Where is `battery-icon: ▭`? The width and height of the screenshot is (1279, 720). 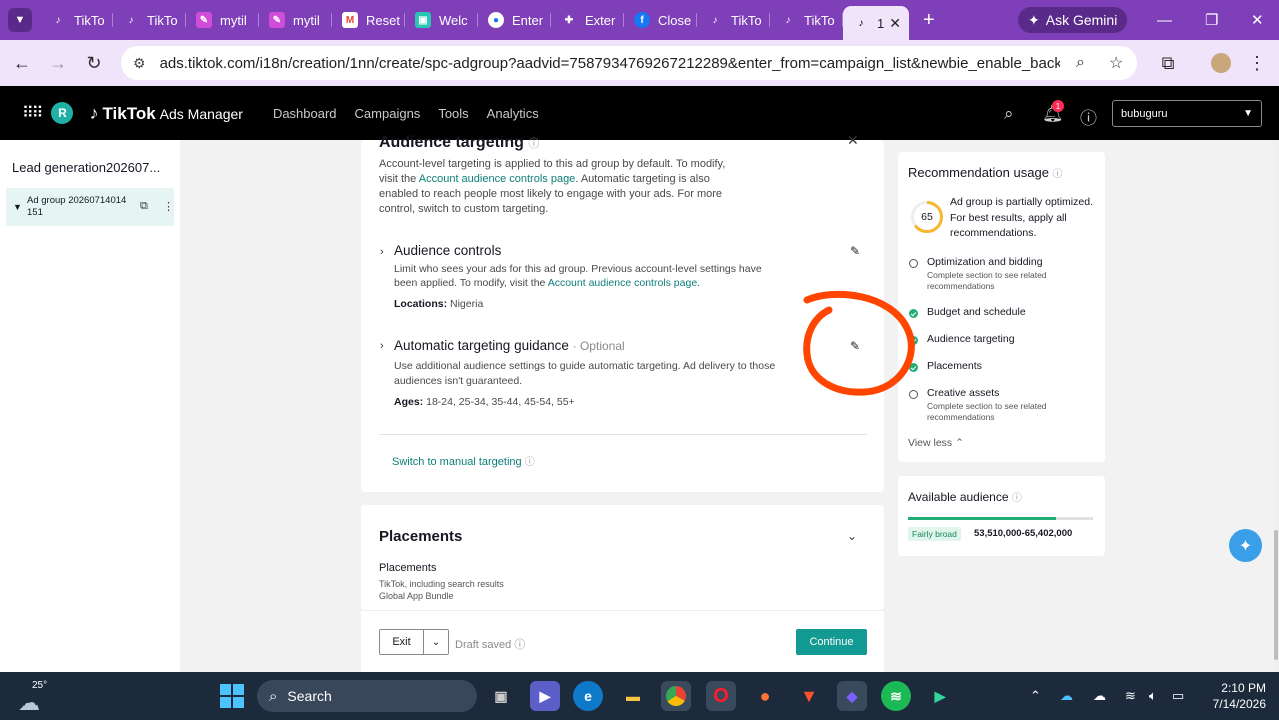 battery-icon: ▭ is located at coordinates (1178, 696).